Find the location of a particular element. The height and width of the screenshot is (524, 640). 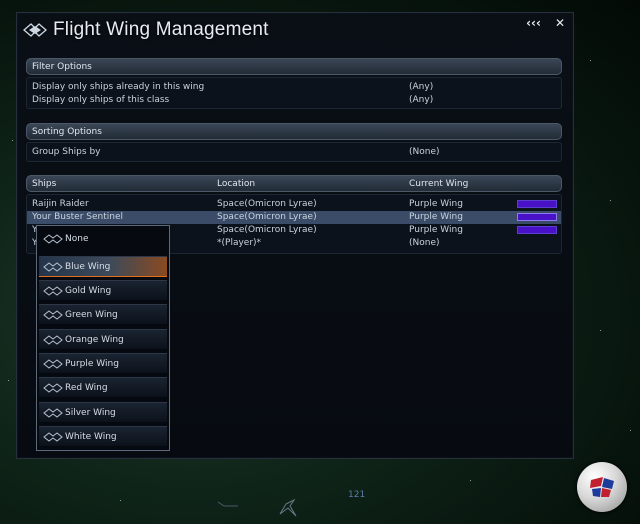

window-title: Flight Wing Management is located at coordinates (161, 29).